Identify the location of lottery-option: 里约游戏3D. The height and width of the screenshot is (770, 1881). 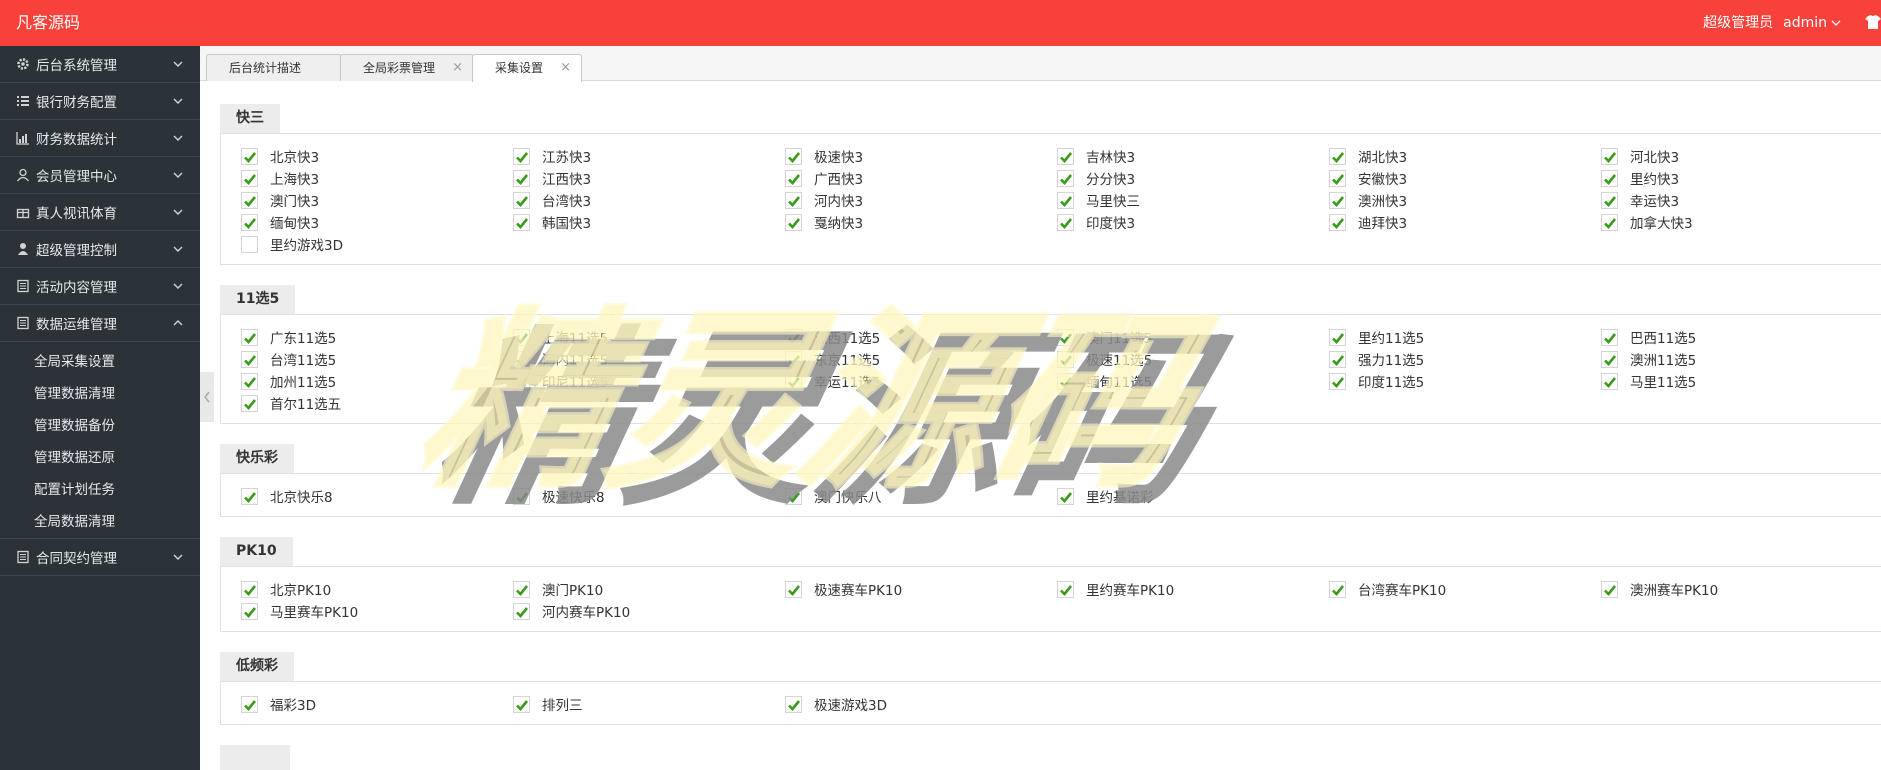
(292, 244).